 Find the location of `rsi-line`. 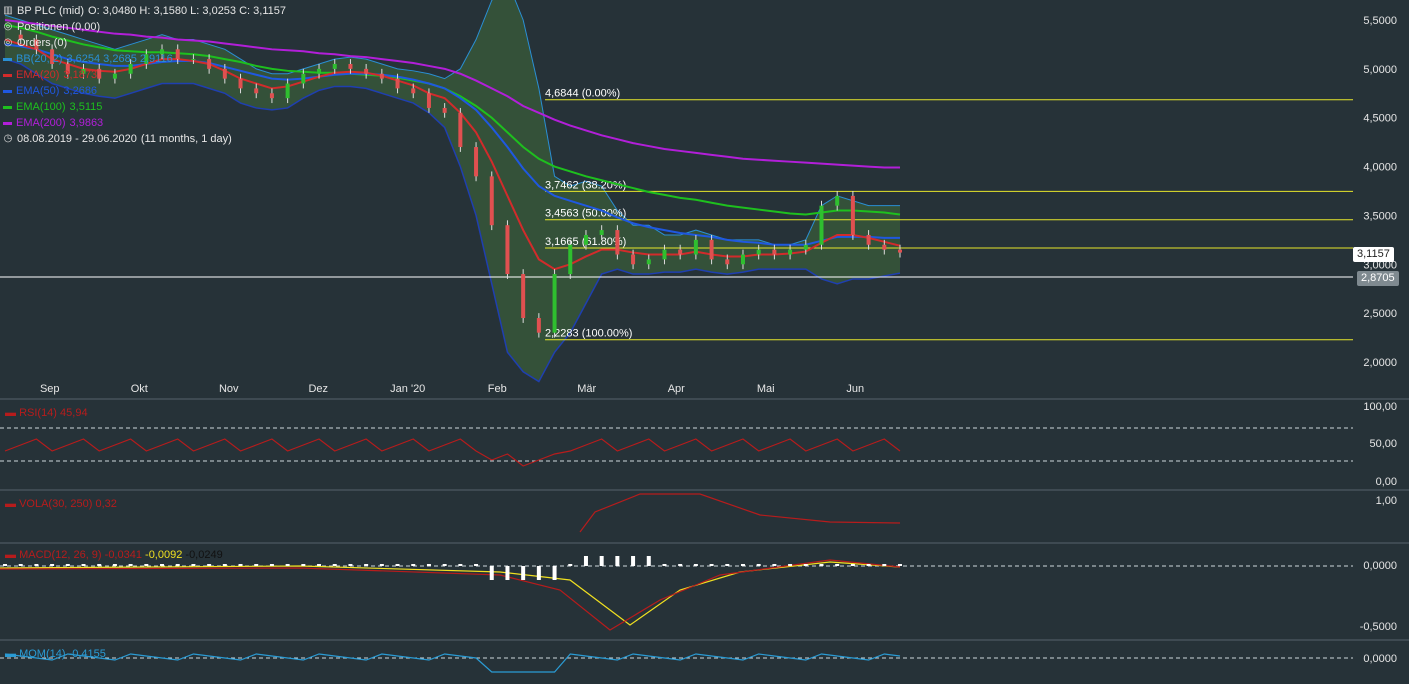

rsi-line is located at coordinates (452, 452).